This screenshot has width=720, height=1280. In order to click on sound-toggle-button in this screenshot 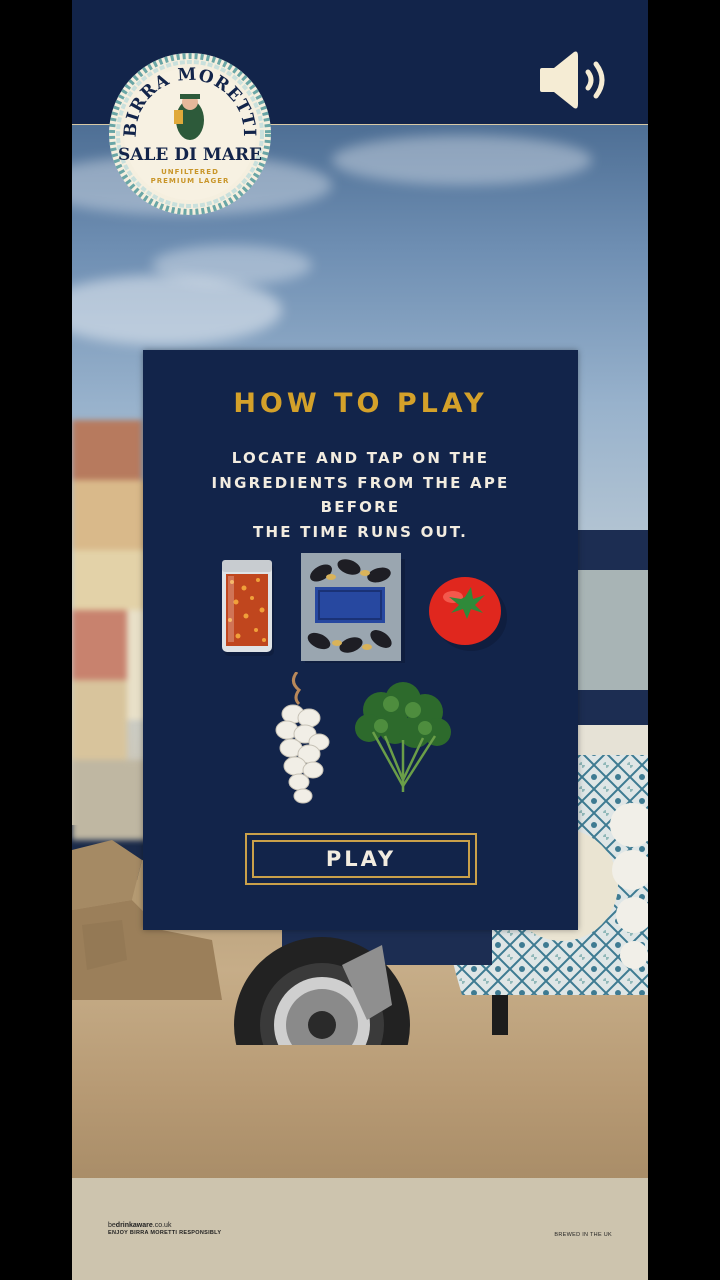, I will do `click(574, 80)`.